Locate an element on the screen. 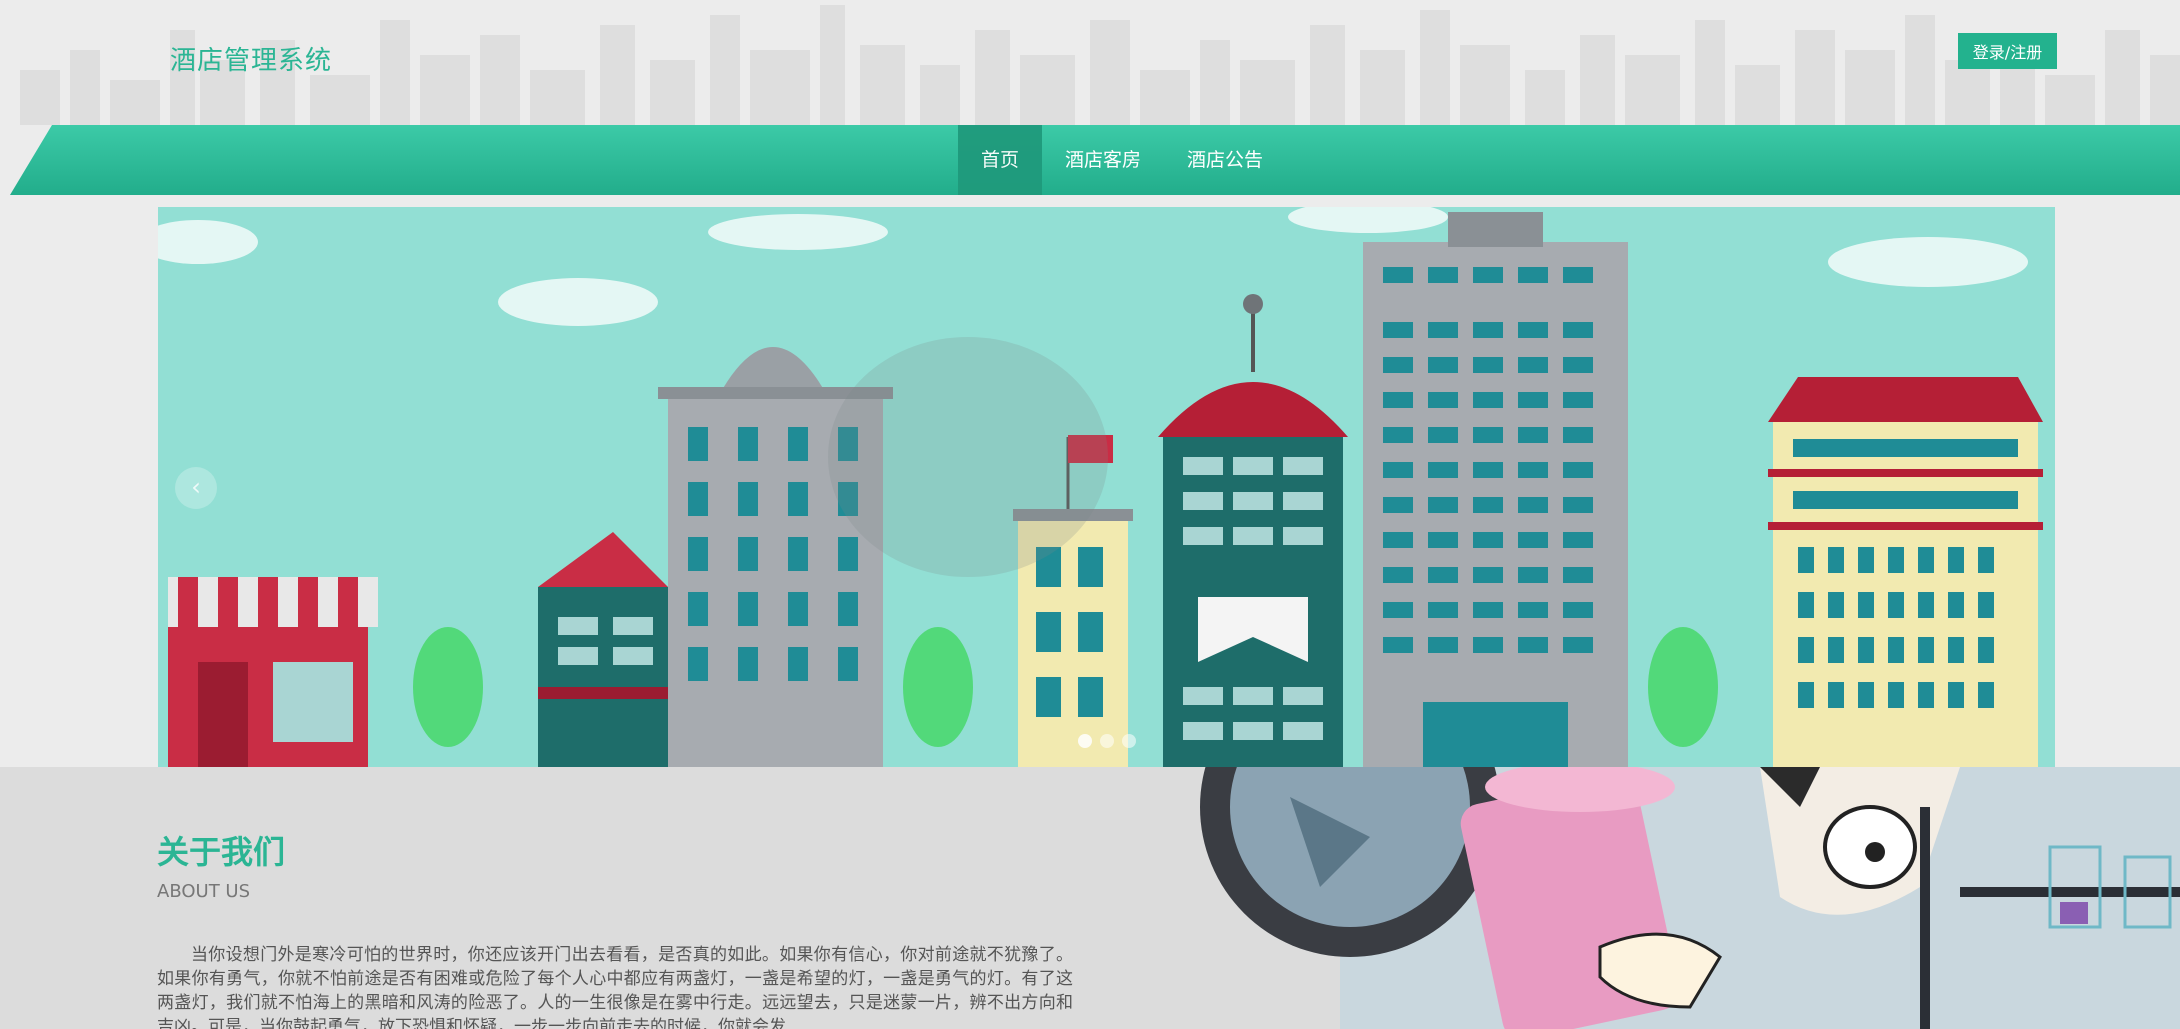  login-register-button: 登录/注册 is located at coordinates (2007, 51).